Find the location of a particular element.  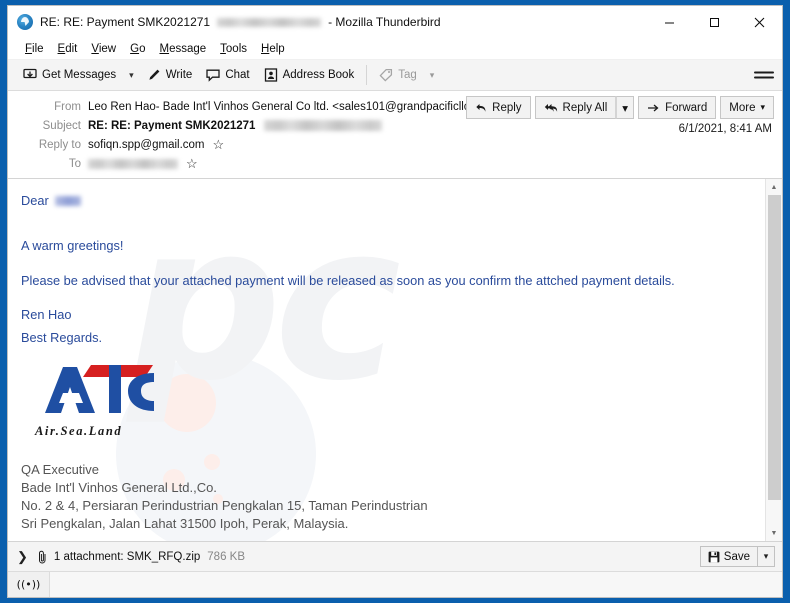

to-label: To is located at coordinates (74, 163).